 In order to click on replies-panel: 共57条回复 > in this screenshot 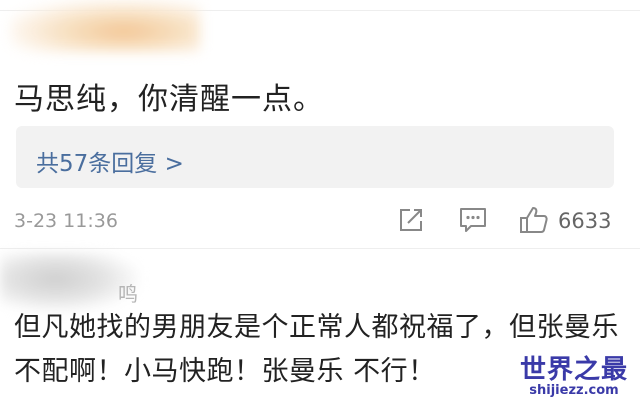, I will do `click(315, 157)`.